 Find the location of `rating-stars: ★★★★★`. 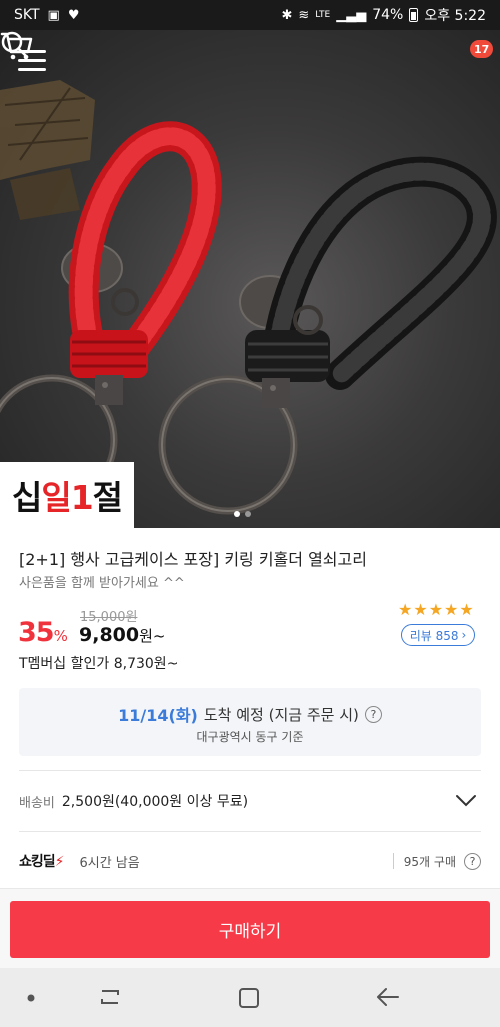

rating-stars: ★★★★★ is located at coordinates (436, 609).